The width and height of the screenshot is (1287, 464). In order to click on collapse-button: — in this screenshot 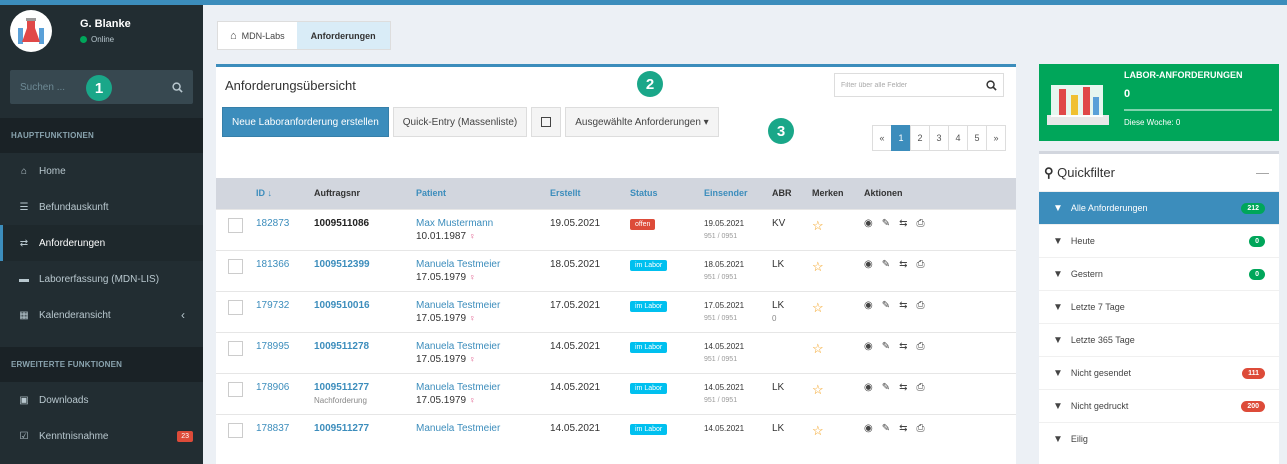, I will do `click(1262, 172)`.